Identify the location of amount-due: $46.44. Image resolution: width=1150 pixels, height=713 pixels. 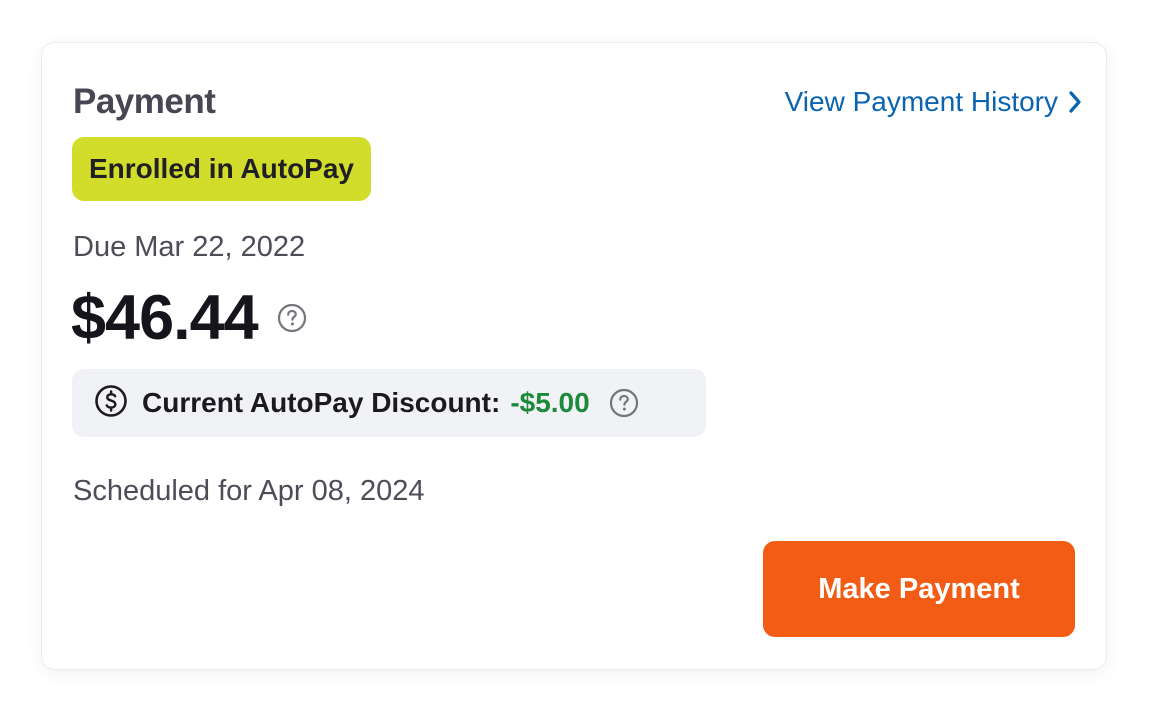
(165, 318).